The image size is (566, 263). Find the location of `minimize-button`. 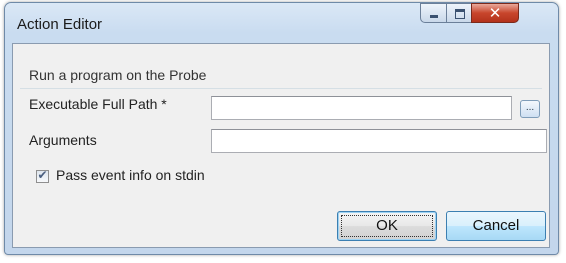

minimize-button is located at coordinates (433, 13).